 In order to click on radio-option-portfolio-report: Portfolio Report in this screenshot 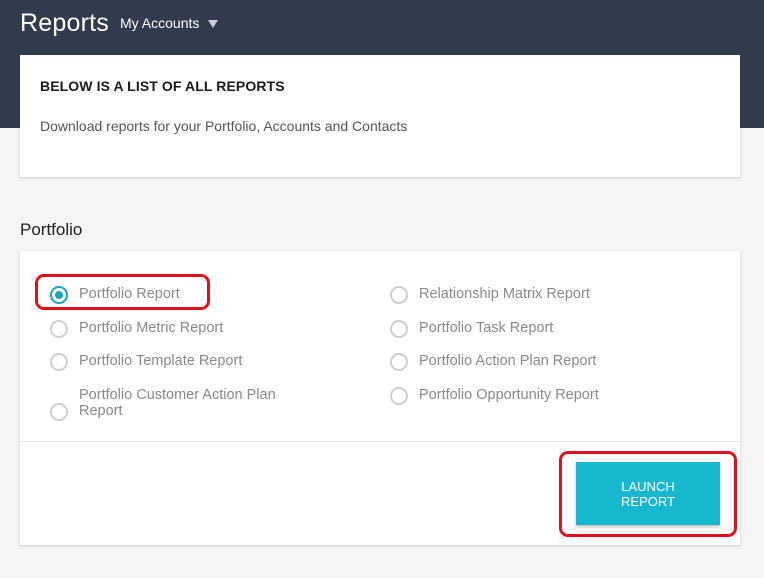, I will do `click(189, 295)`.